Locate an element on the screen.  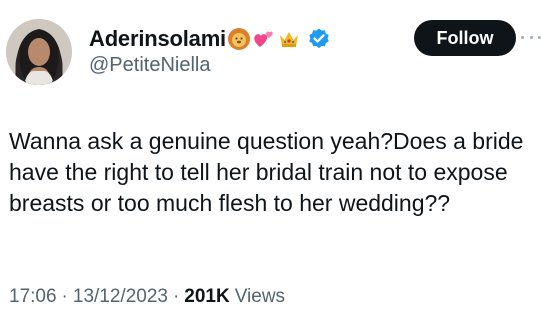
avatar-image is located at coordinates (39, 52).